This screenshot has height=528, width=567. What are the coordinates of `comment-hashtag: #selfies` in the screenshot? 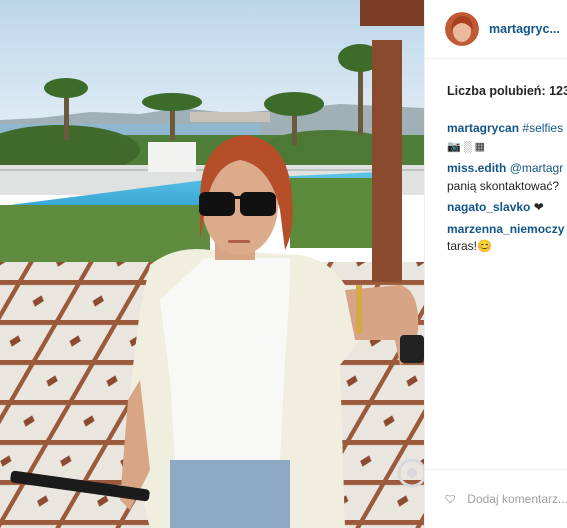 It's located at (542, 128).